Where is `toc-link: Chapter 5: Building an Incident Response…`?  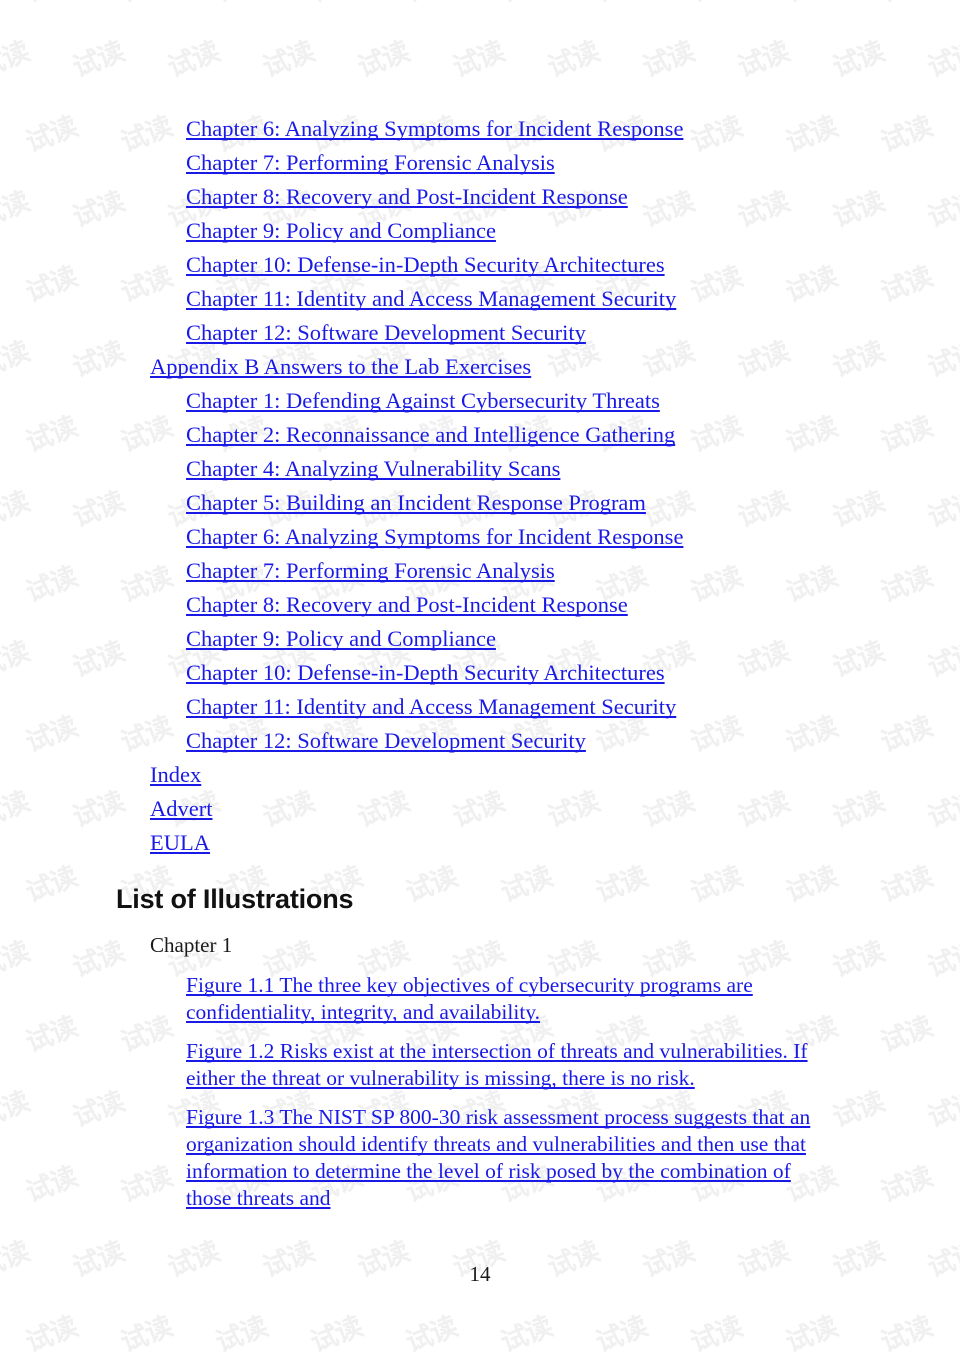 toc-link: Chapter 5: Building an Incident Response… is located at coordinates (416, 503).